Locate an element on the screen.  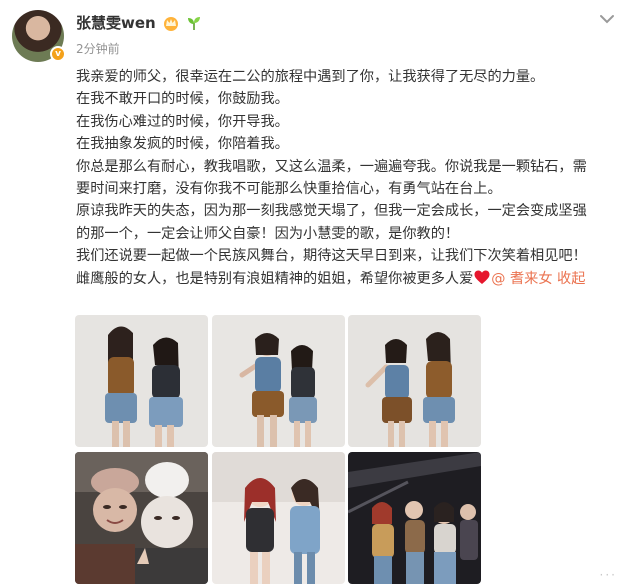
username: 张慧雯wen is located at coordinates (116, 22).